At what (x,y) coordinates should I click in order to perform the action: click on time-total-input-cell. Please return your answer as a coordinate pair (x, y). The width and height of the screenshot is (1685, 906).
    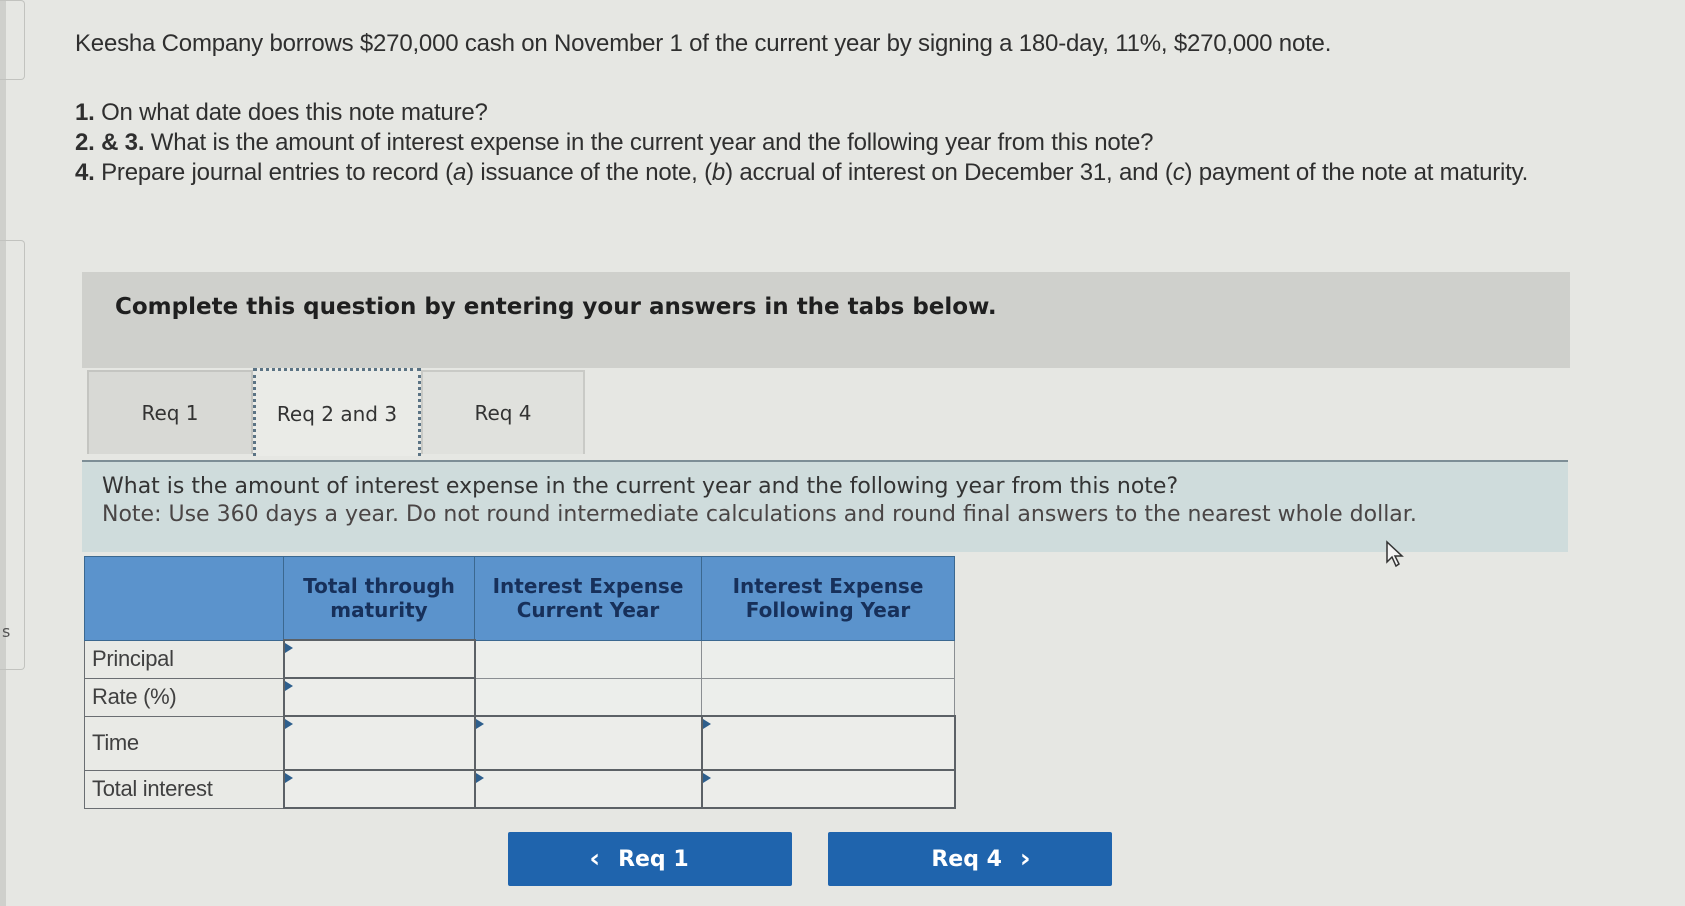
    Looking at the image, I should click on (379, 743).